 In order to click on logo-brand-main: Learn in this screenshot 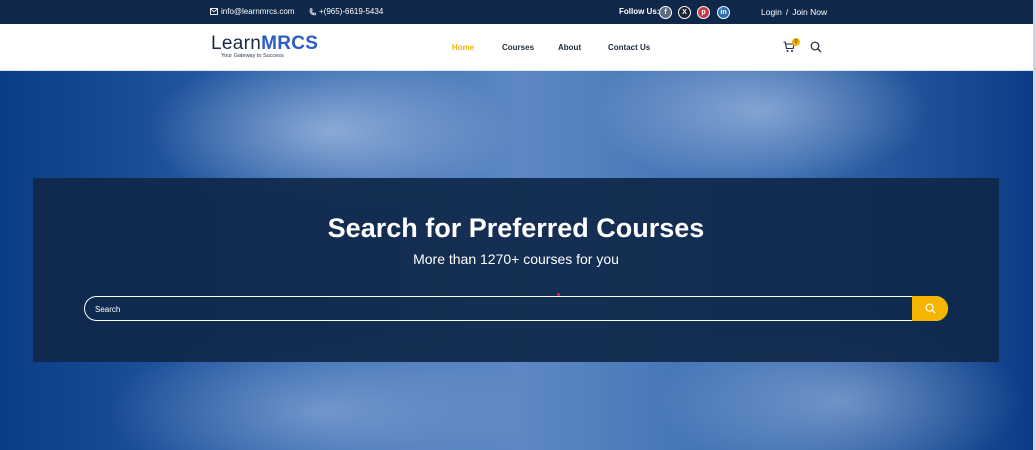, I will do `click(236, 43)`.